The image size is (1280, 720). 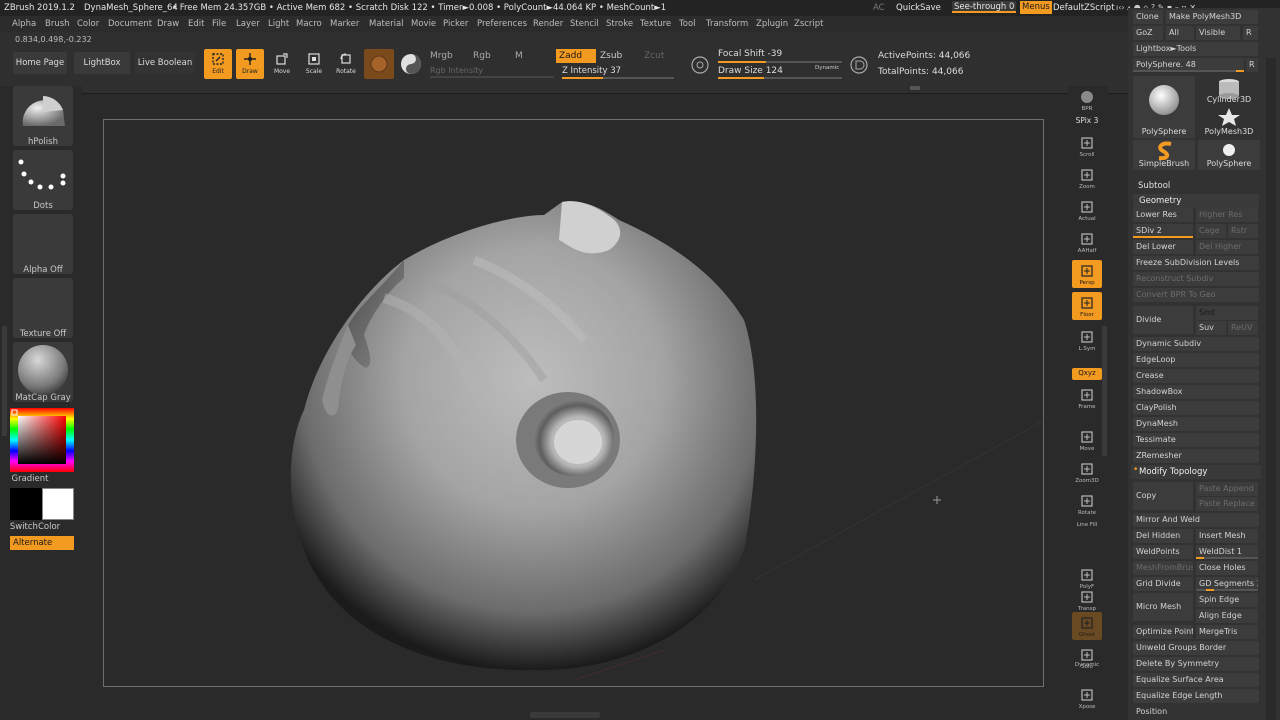 I want to click on move-button: Move, so click(x=1087, y=440).